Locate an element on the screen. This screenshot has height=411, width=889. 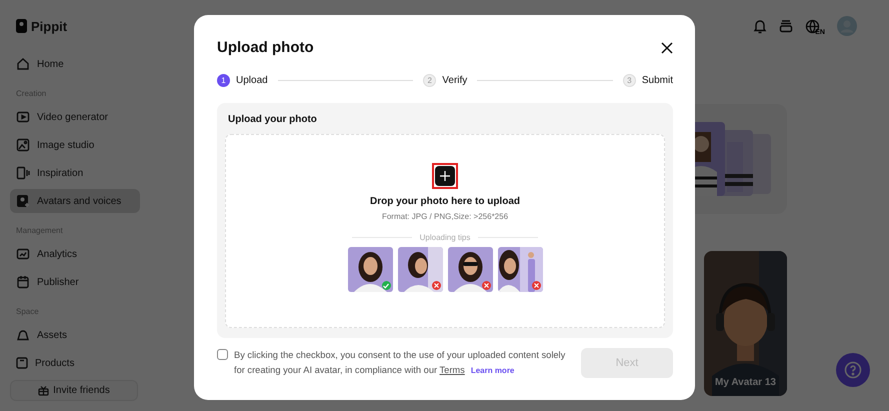
format-hint: Format: JPG / PNG,Size: >256*256 is located at coordinates (445, 216).